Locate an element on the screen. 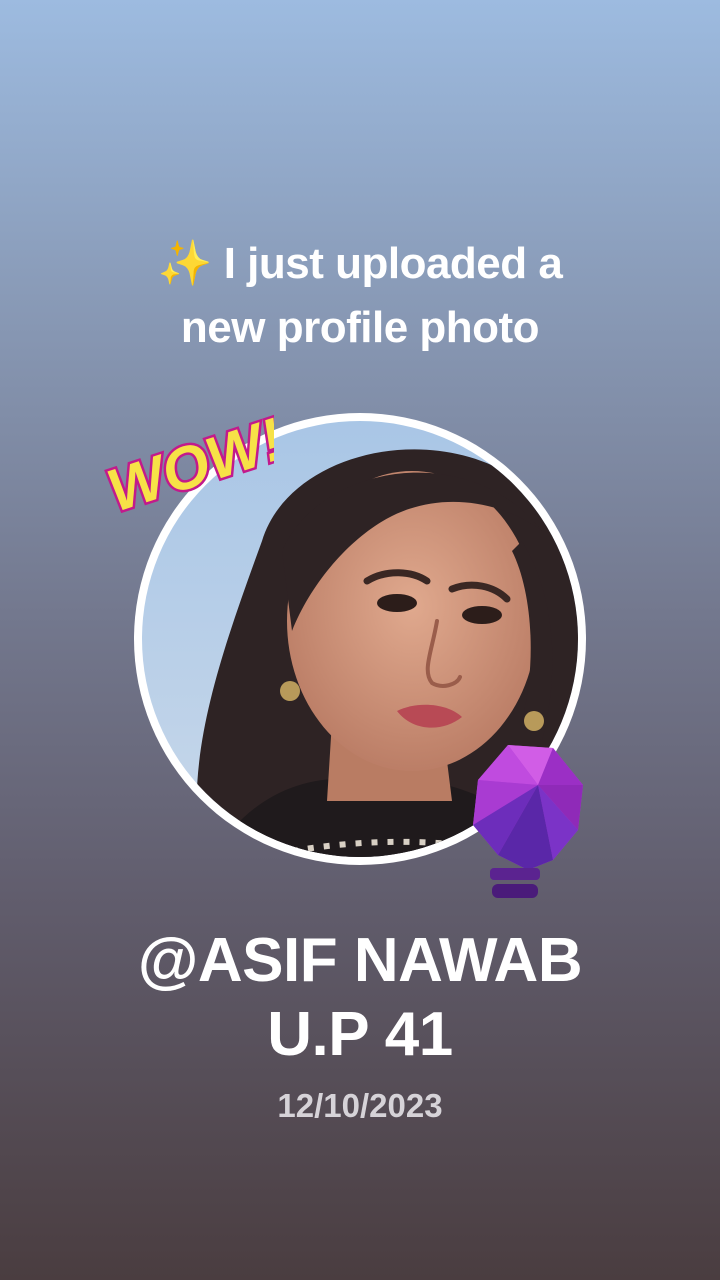  wow-sticker-text: WOW! is located at coordinates (186, 464).